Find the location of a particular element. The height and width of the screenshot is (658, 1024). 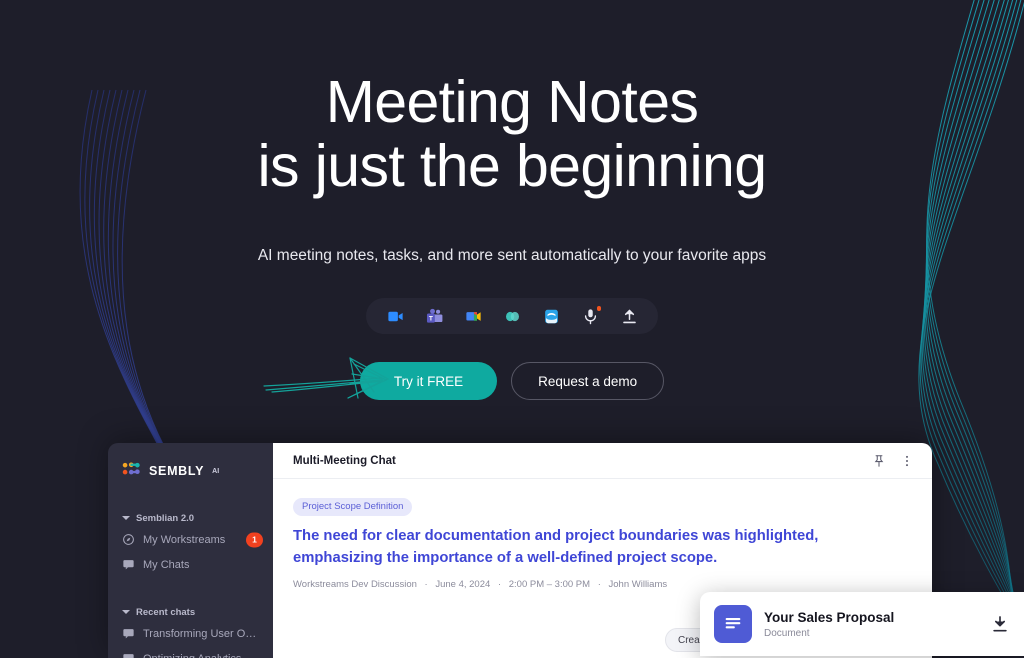

sembly-logo-text: SEMBLY is located at coordinates (176, 471).